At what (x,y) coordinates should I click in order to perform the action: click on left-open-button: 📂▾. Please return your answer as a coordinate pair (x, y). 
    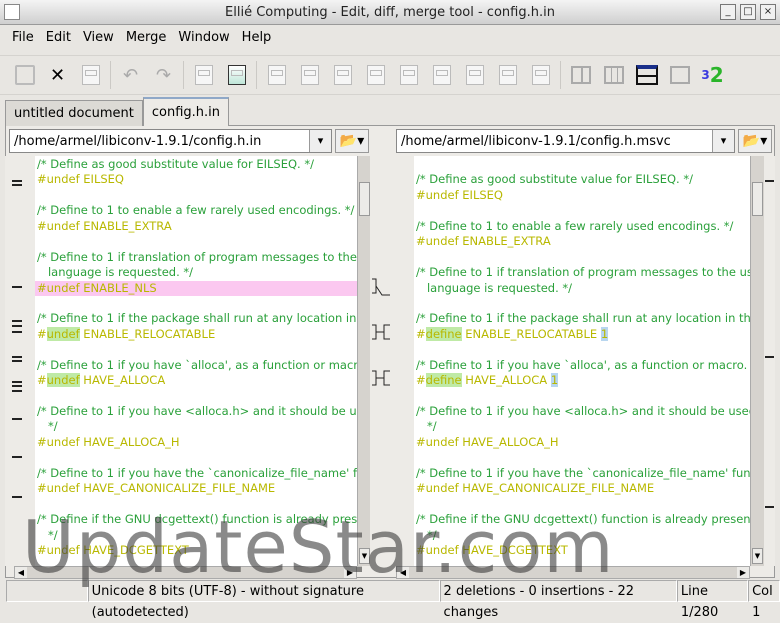
    Looking at the image, I should click on (352, 141).